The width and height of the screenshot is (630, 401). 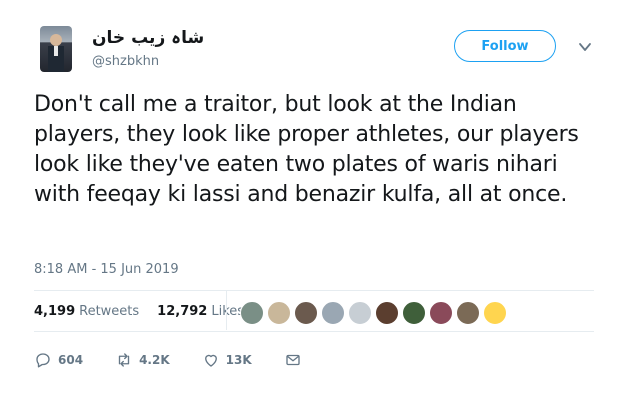 What do you see at coordinates (148, 37) in the screenshot?
I see `author-display-name: شاہ زیب خان` at bounding box center [148, 37].